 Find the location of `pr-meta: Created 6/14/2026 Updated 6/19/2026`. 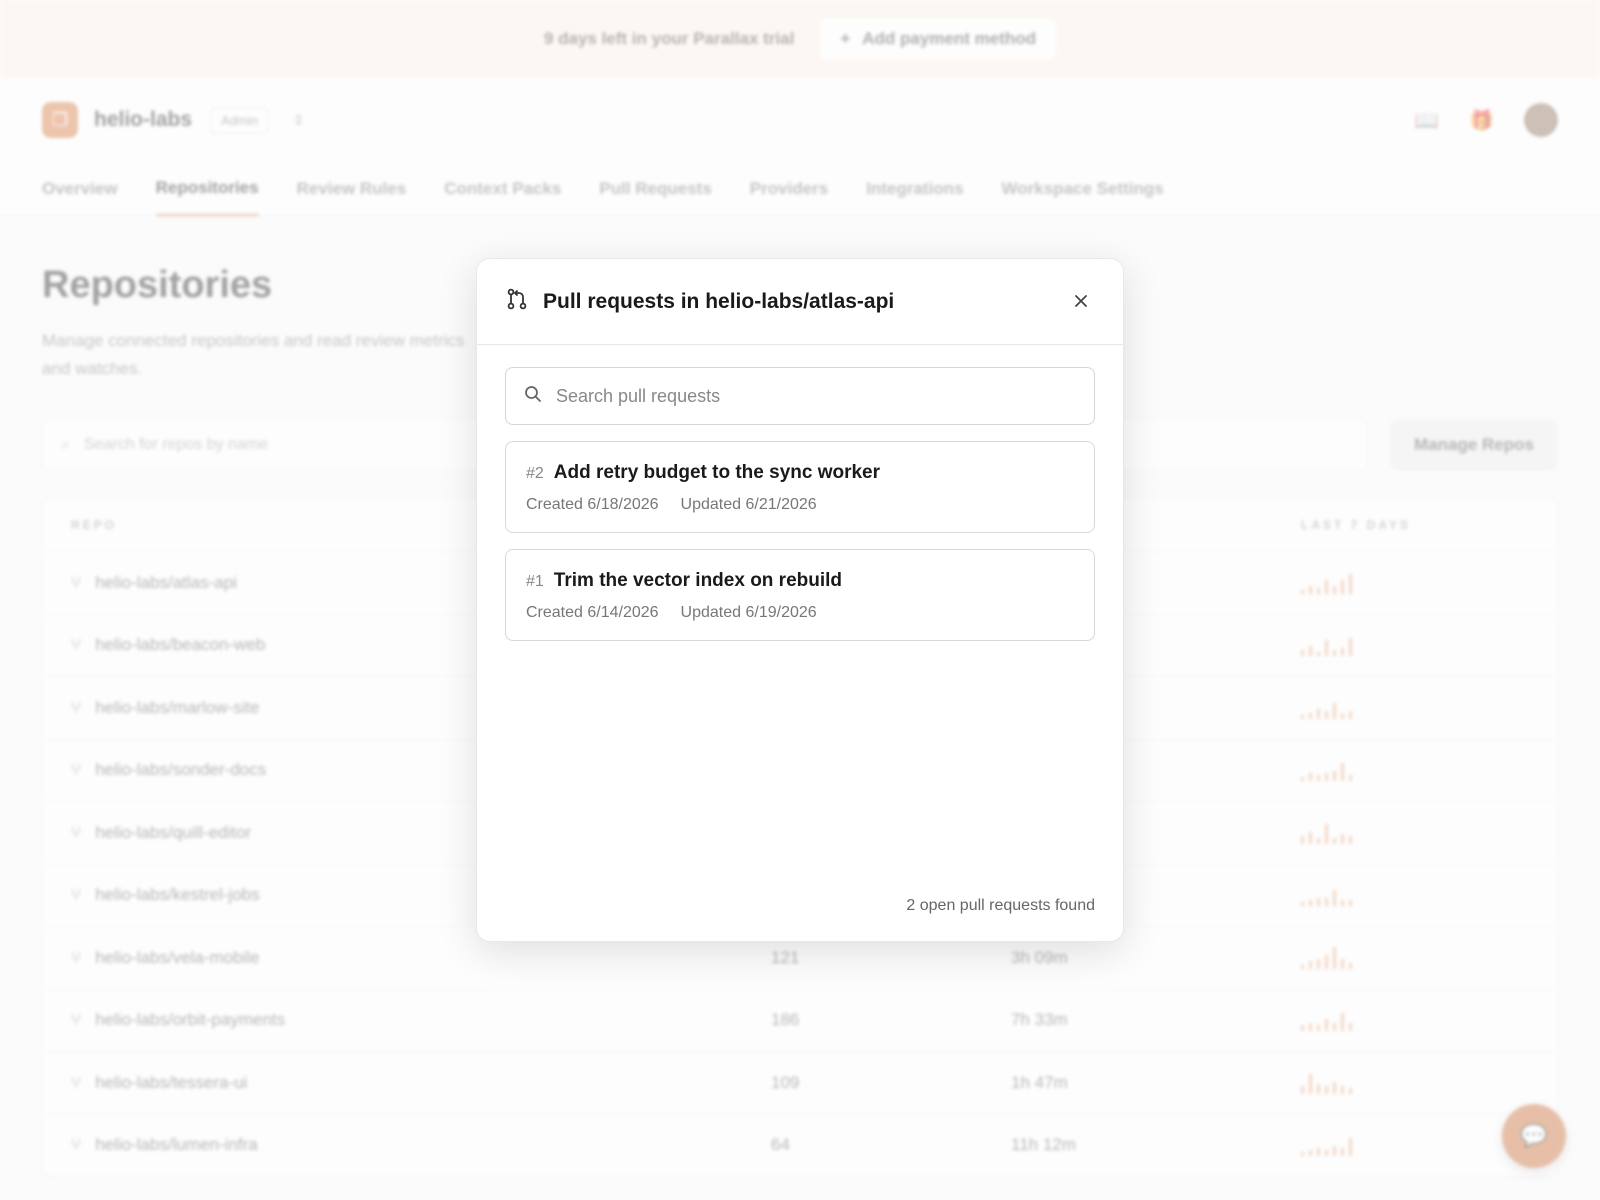

pr-meta: Created 6/14/2026 Updated 6/19/2026 is located at coordinates (800, 613).